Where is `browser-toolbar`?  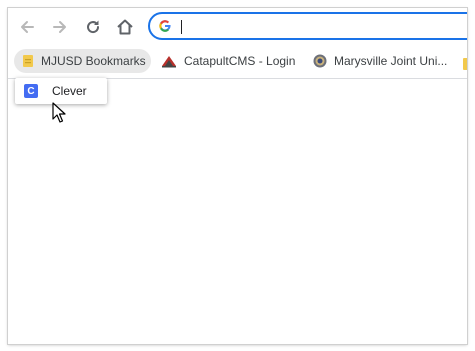
browser-toolbar is located at coordinates (237, 27).